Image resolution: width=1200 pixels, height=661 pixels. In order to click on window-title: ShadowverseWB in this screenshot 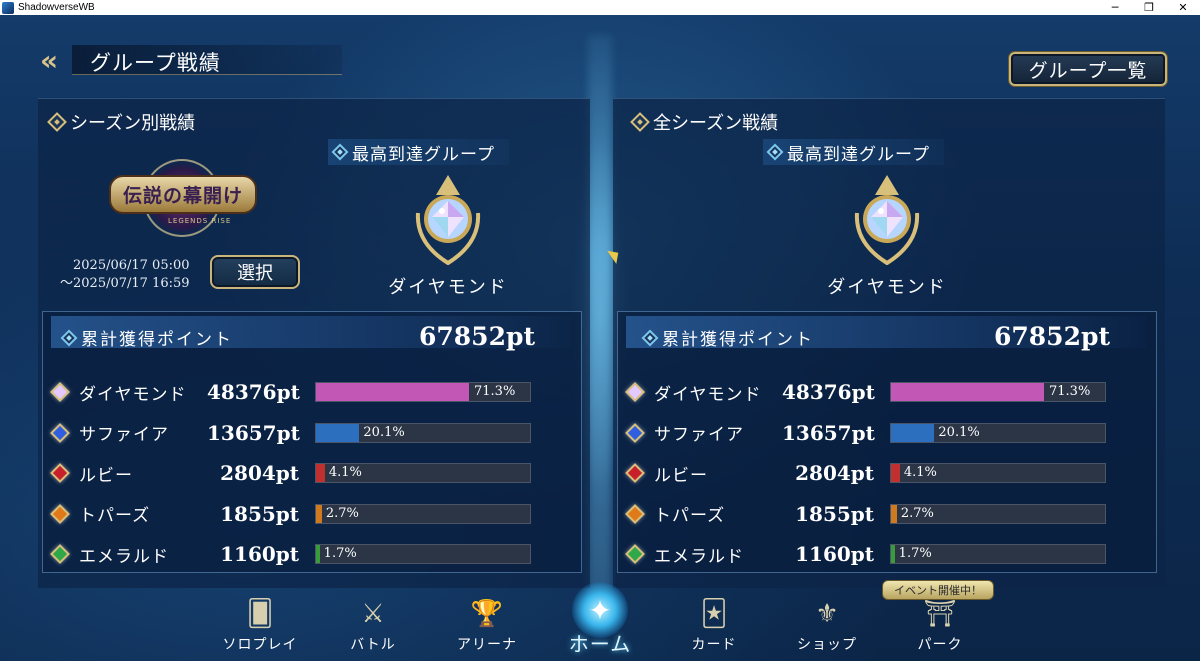, I will do `click(56, 7)`.